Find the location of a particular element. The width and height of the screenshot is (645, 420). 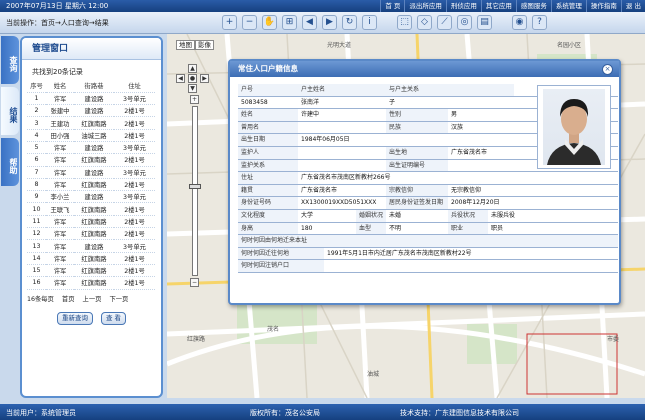

table-row: 6 许军 红旗南路 2楼1号 is located at coordinates (91, 160).